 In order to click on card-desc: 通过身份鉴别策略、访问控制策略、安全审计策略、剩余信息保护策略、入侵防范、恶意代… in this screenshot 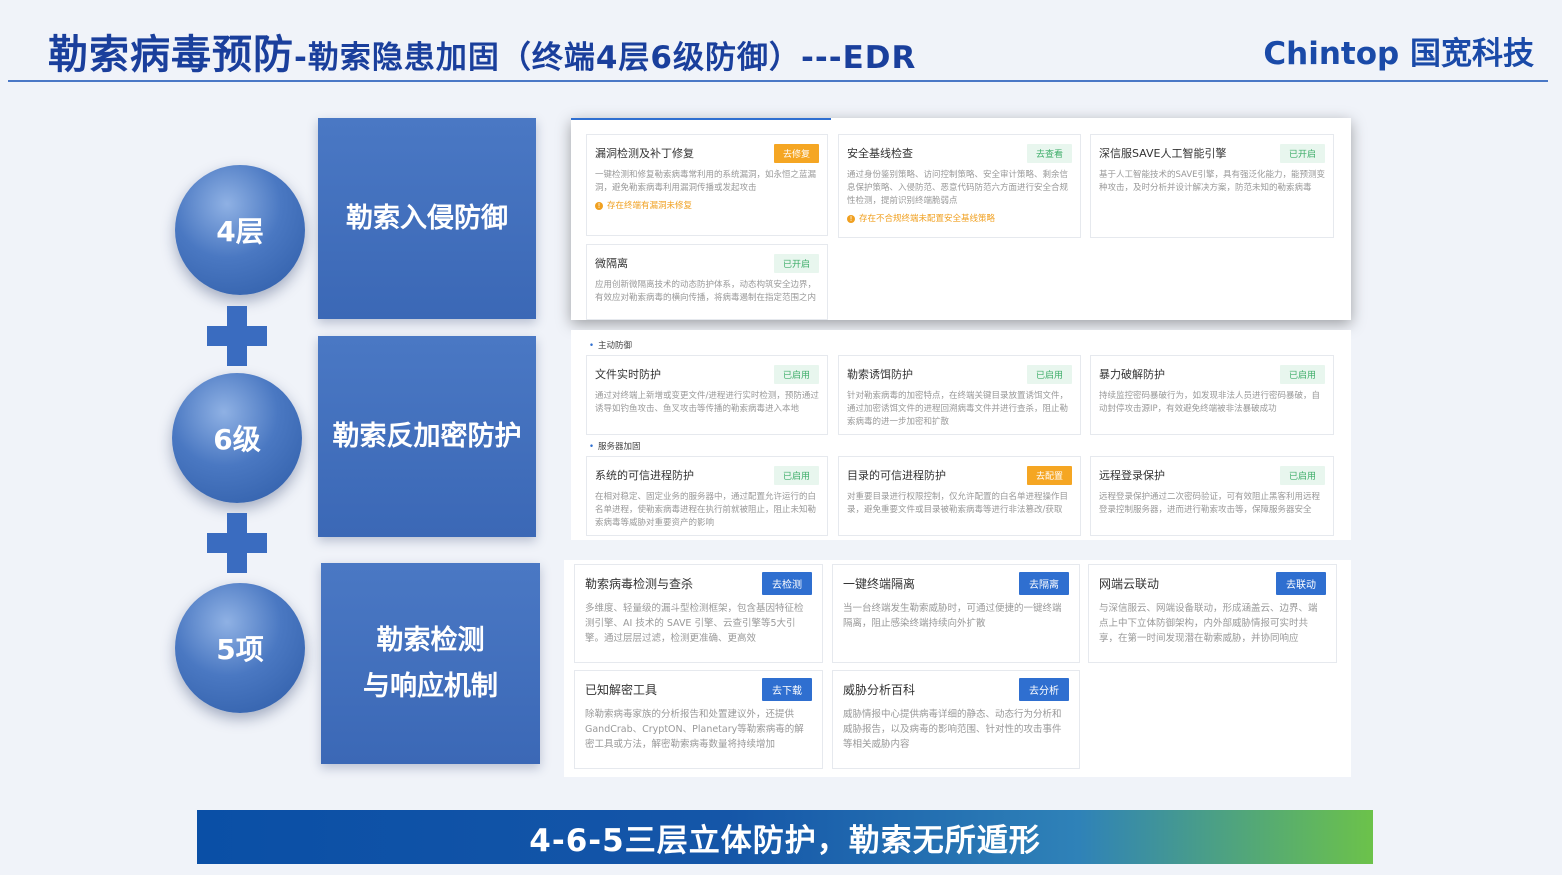, I will do `click(958, 188)`.